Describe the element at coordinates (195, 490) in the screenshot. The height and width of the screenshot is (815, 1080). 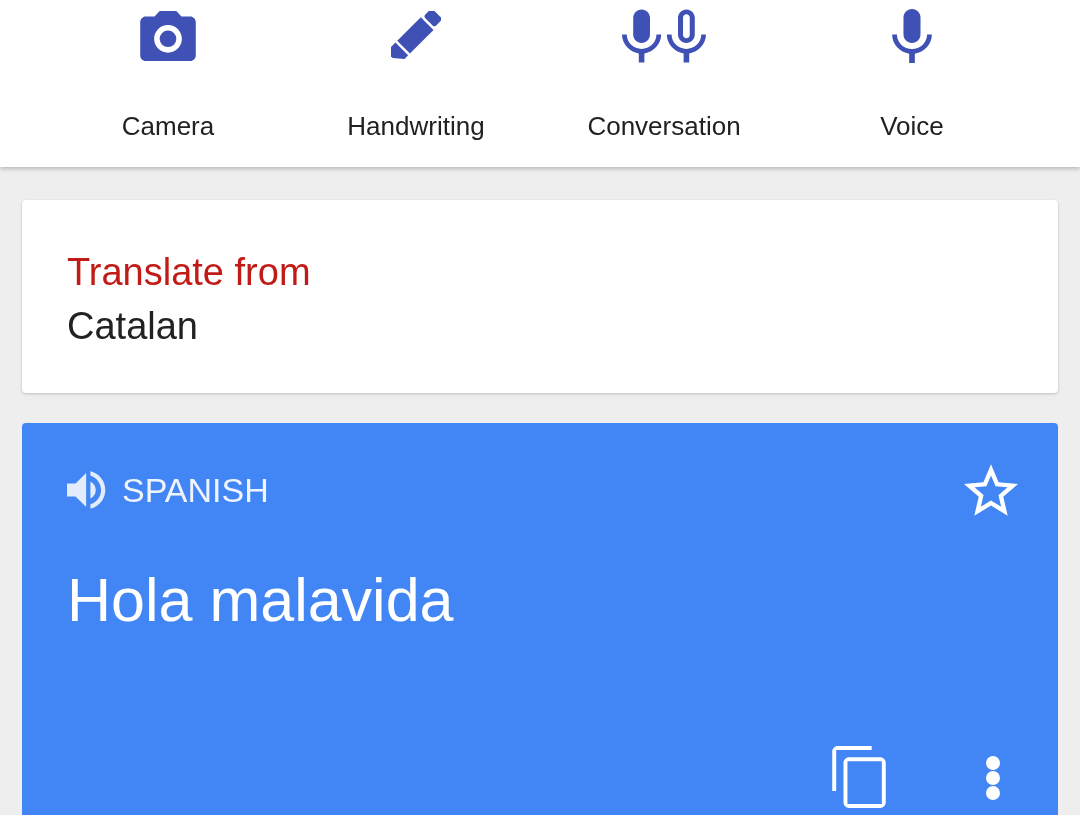
I see `target-language-label: SPANISH` at that location.